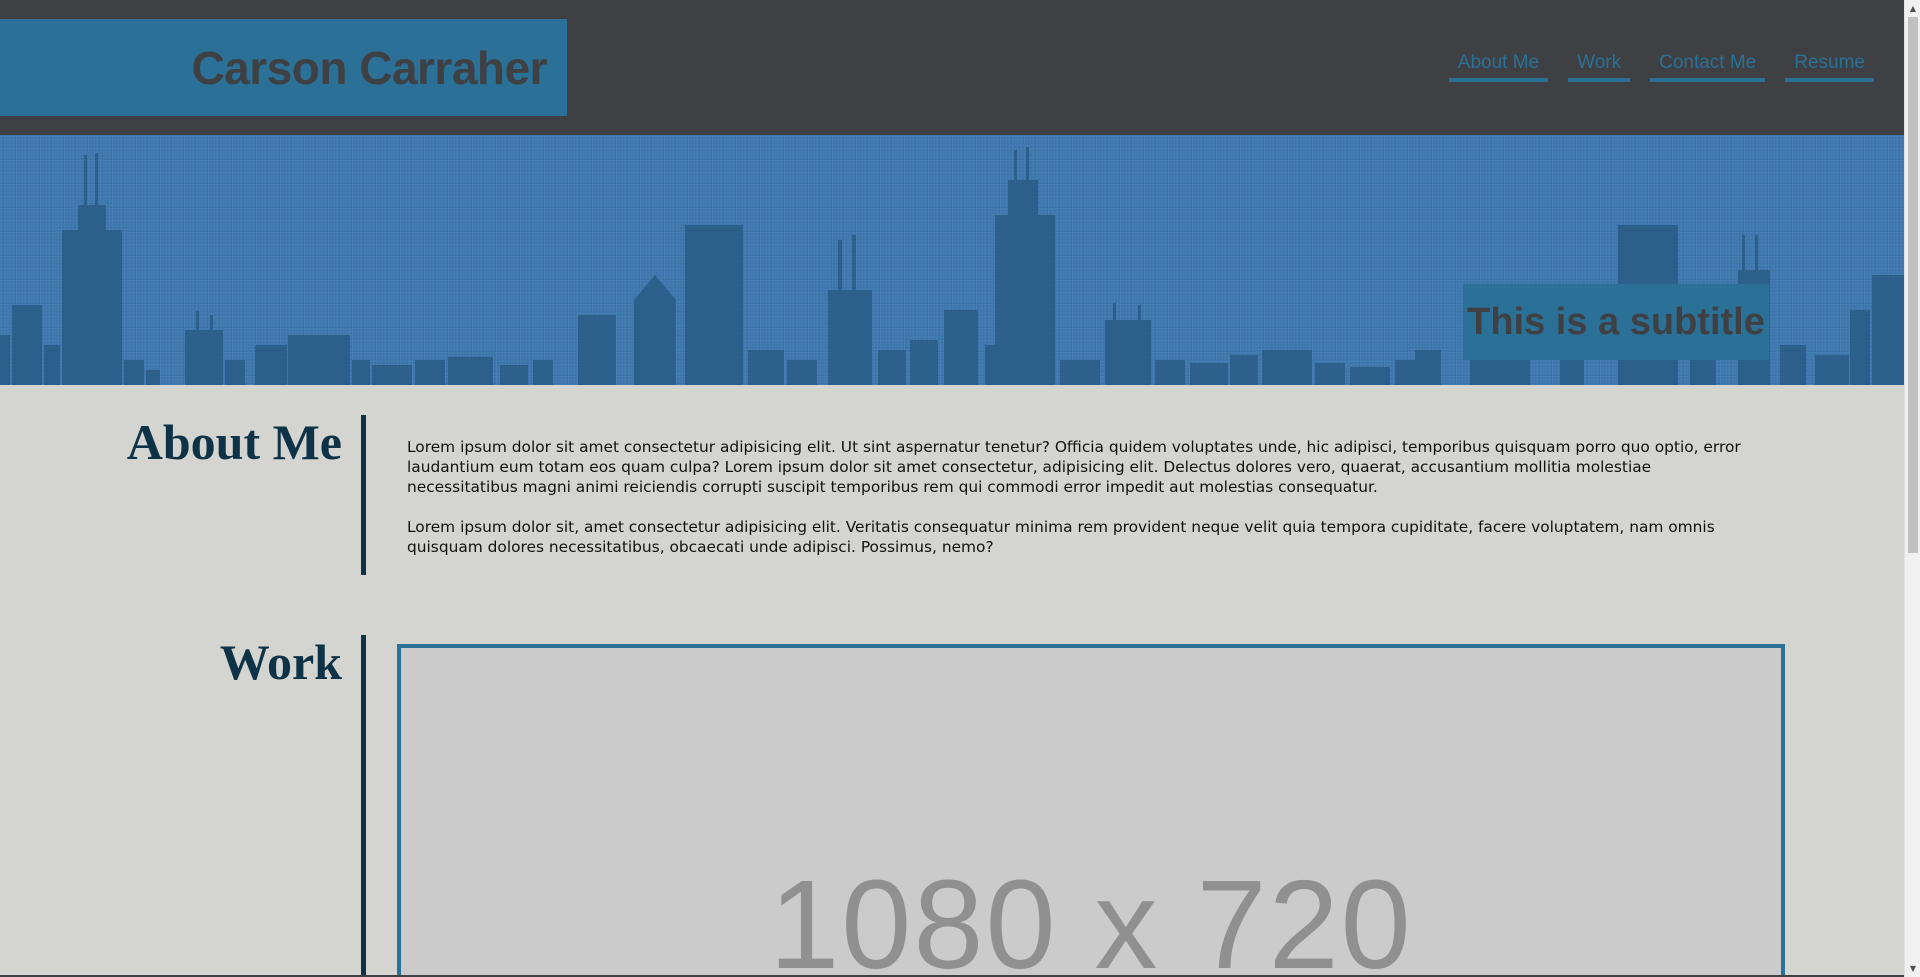 This screenshot has width=1920, height=977. I want to click on scroll-down-arrow-icon: ▼, so click(1912, 968).